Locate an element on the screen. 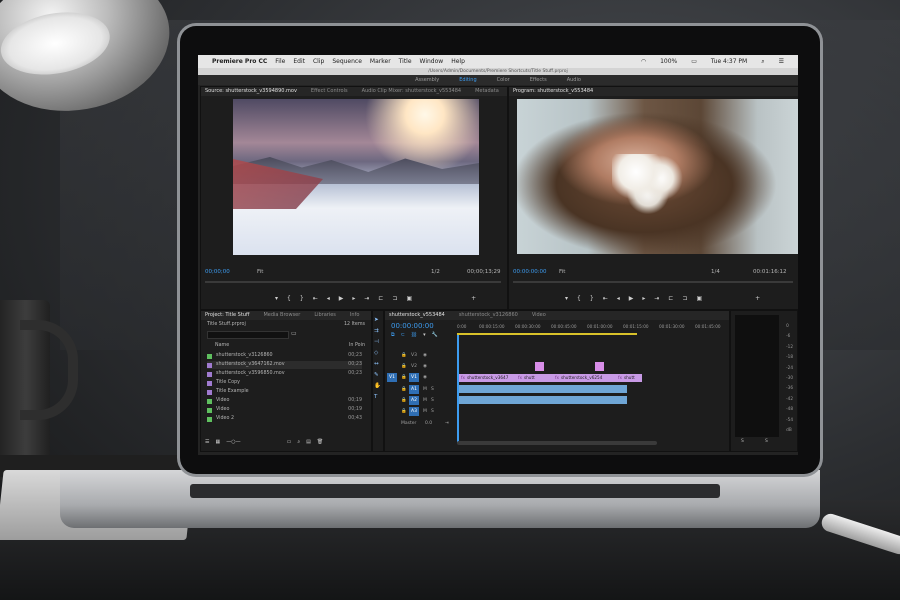 Image resolution: width=900 pixels, height=600 pixels. workspace-assembly: Assembly is located at coordinates (427, 80).